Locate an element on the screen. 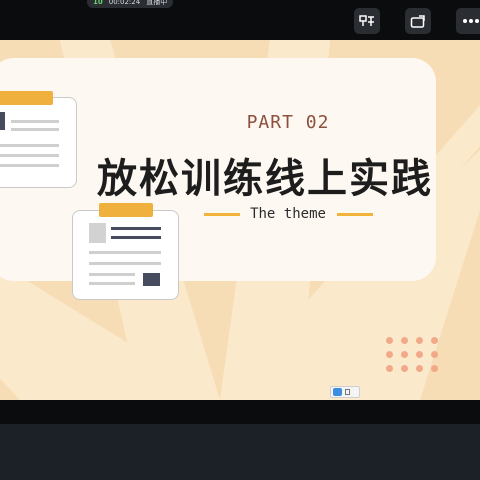  more-icon is located at coordinates (471, 21).